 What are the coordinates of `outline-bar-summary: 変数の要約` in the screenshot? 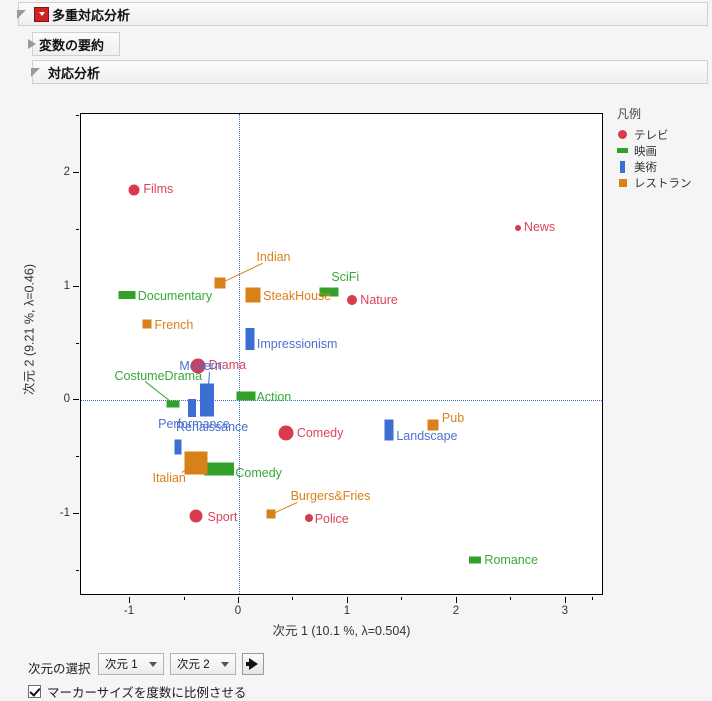 It's located at (74, 44).